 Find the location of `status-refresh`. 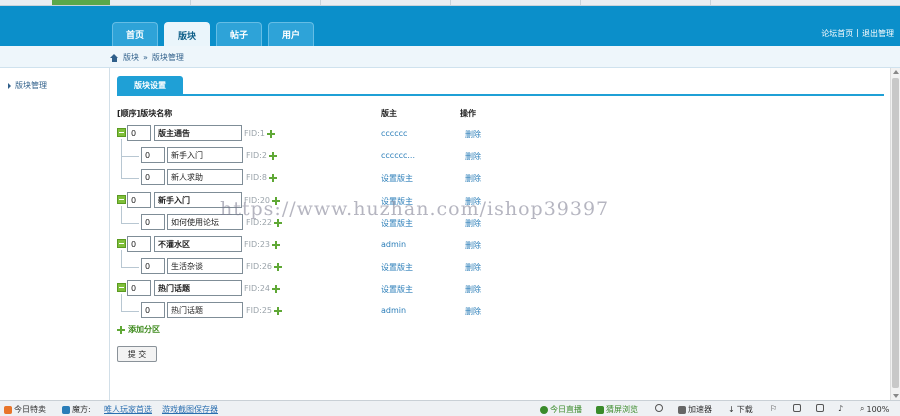

status-refresh is located at coordinates (659, 408).